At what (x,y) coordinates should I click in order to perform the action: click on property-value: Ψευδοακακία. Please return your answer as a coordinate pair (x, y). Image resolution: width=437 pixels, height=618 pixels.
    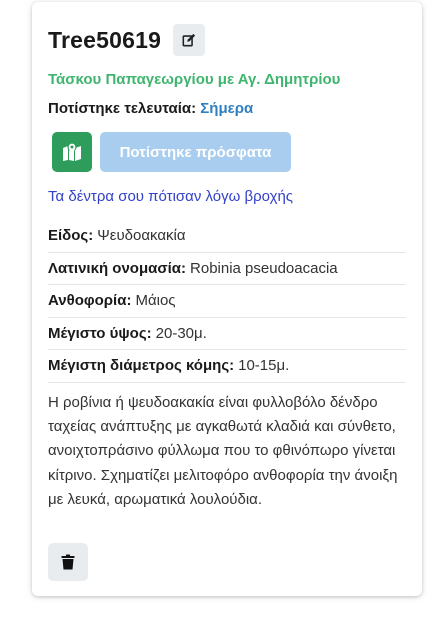
    Looking at the image, I should click on (141, 236).